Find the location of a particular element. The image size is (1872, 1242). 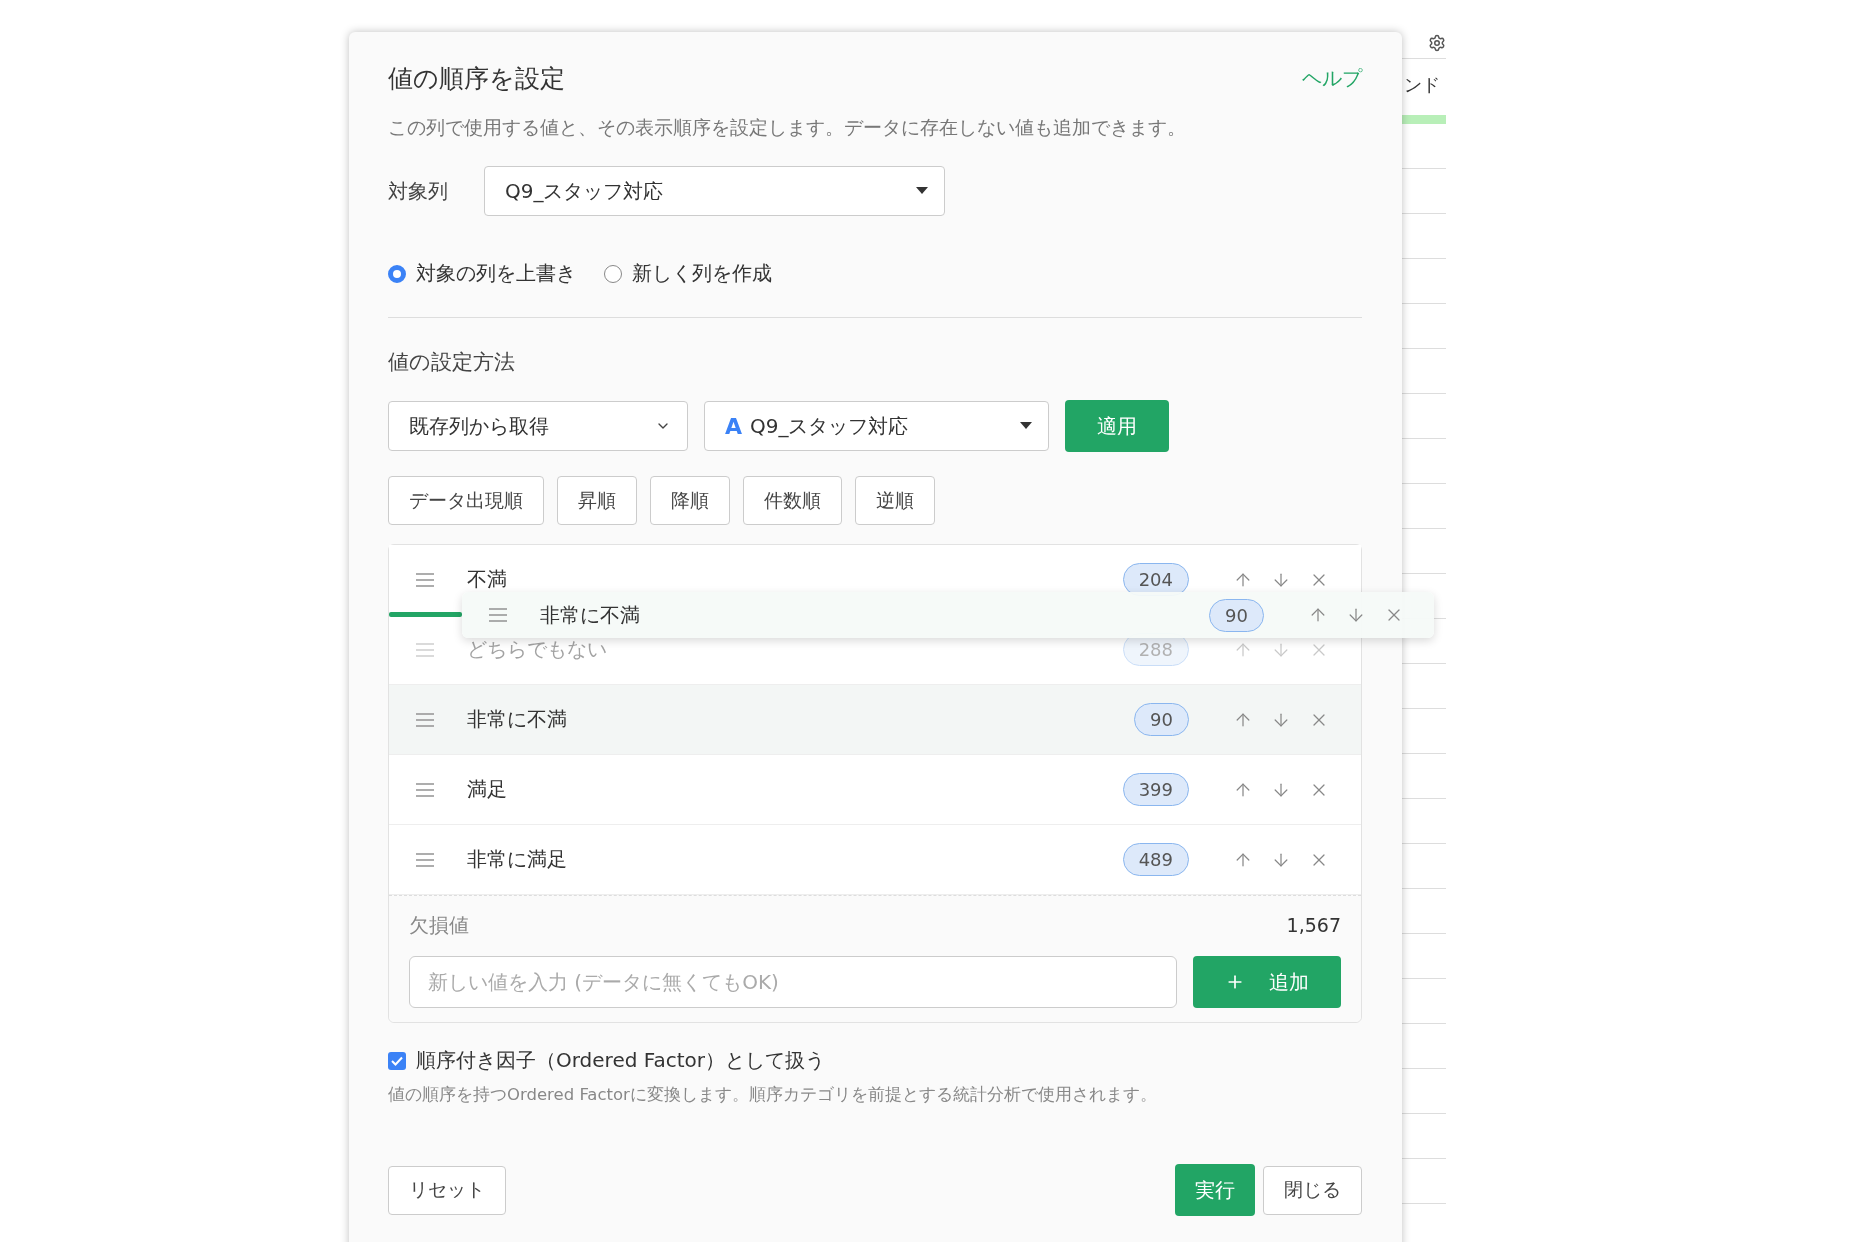

missing-label: 欠損値 is located at coordinates (439, 925).